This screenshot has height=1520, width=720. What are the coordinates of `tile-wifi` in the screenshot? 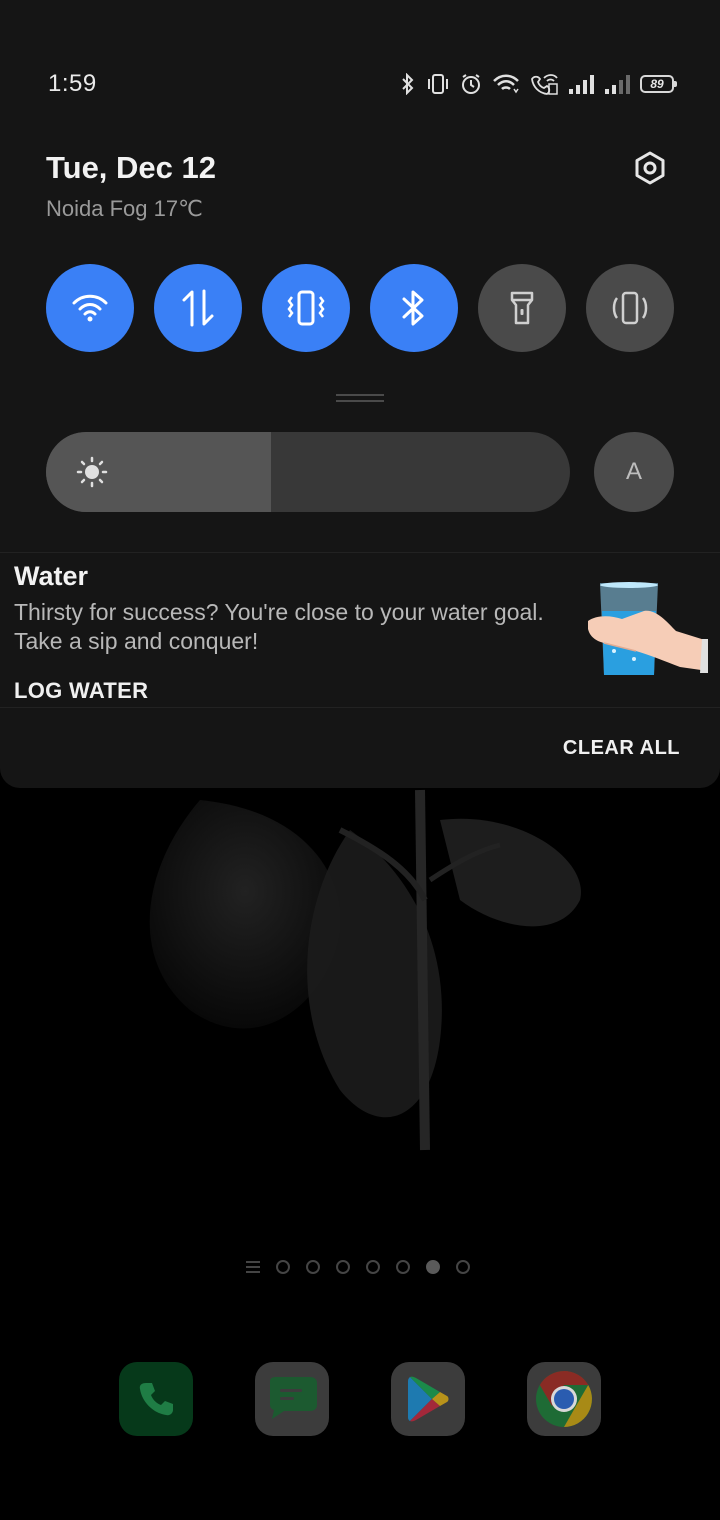 It's located at (90, 308).